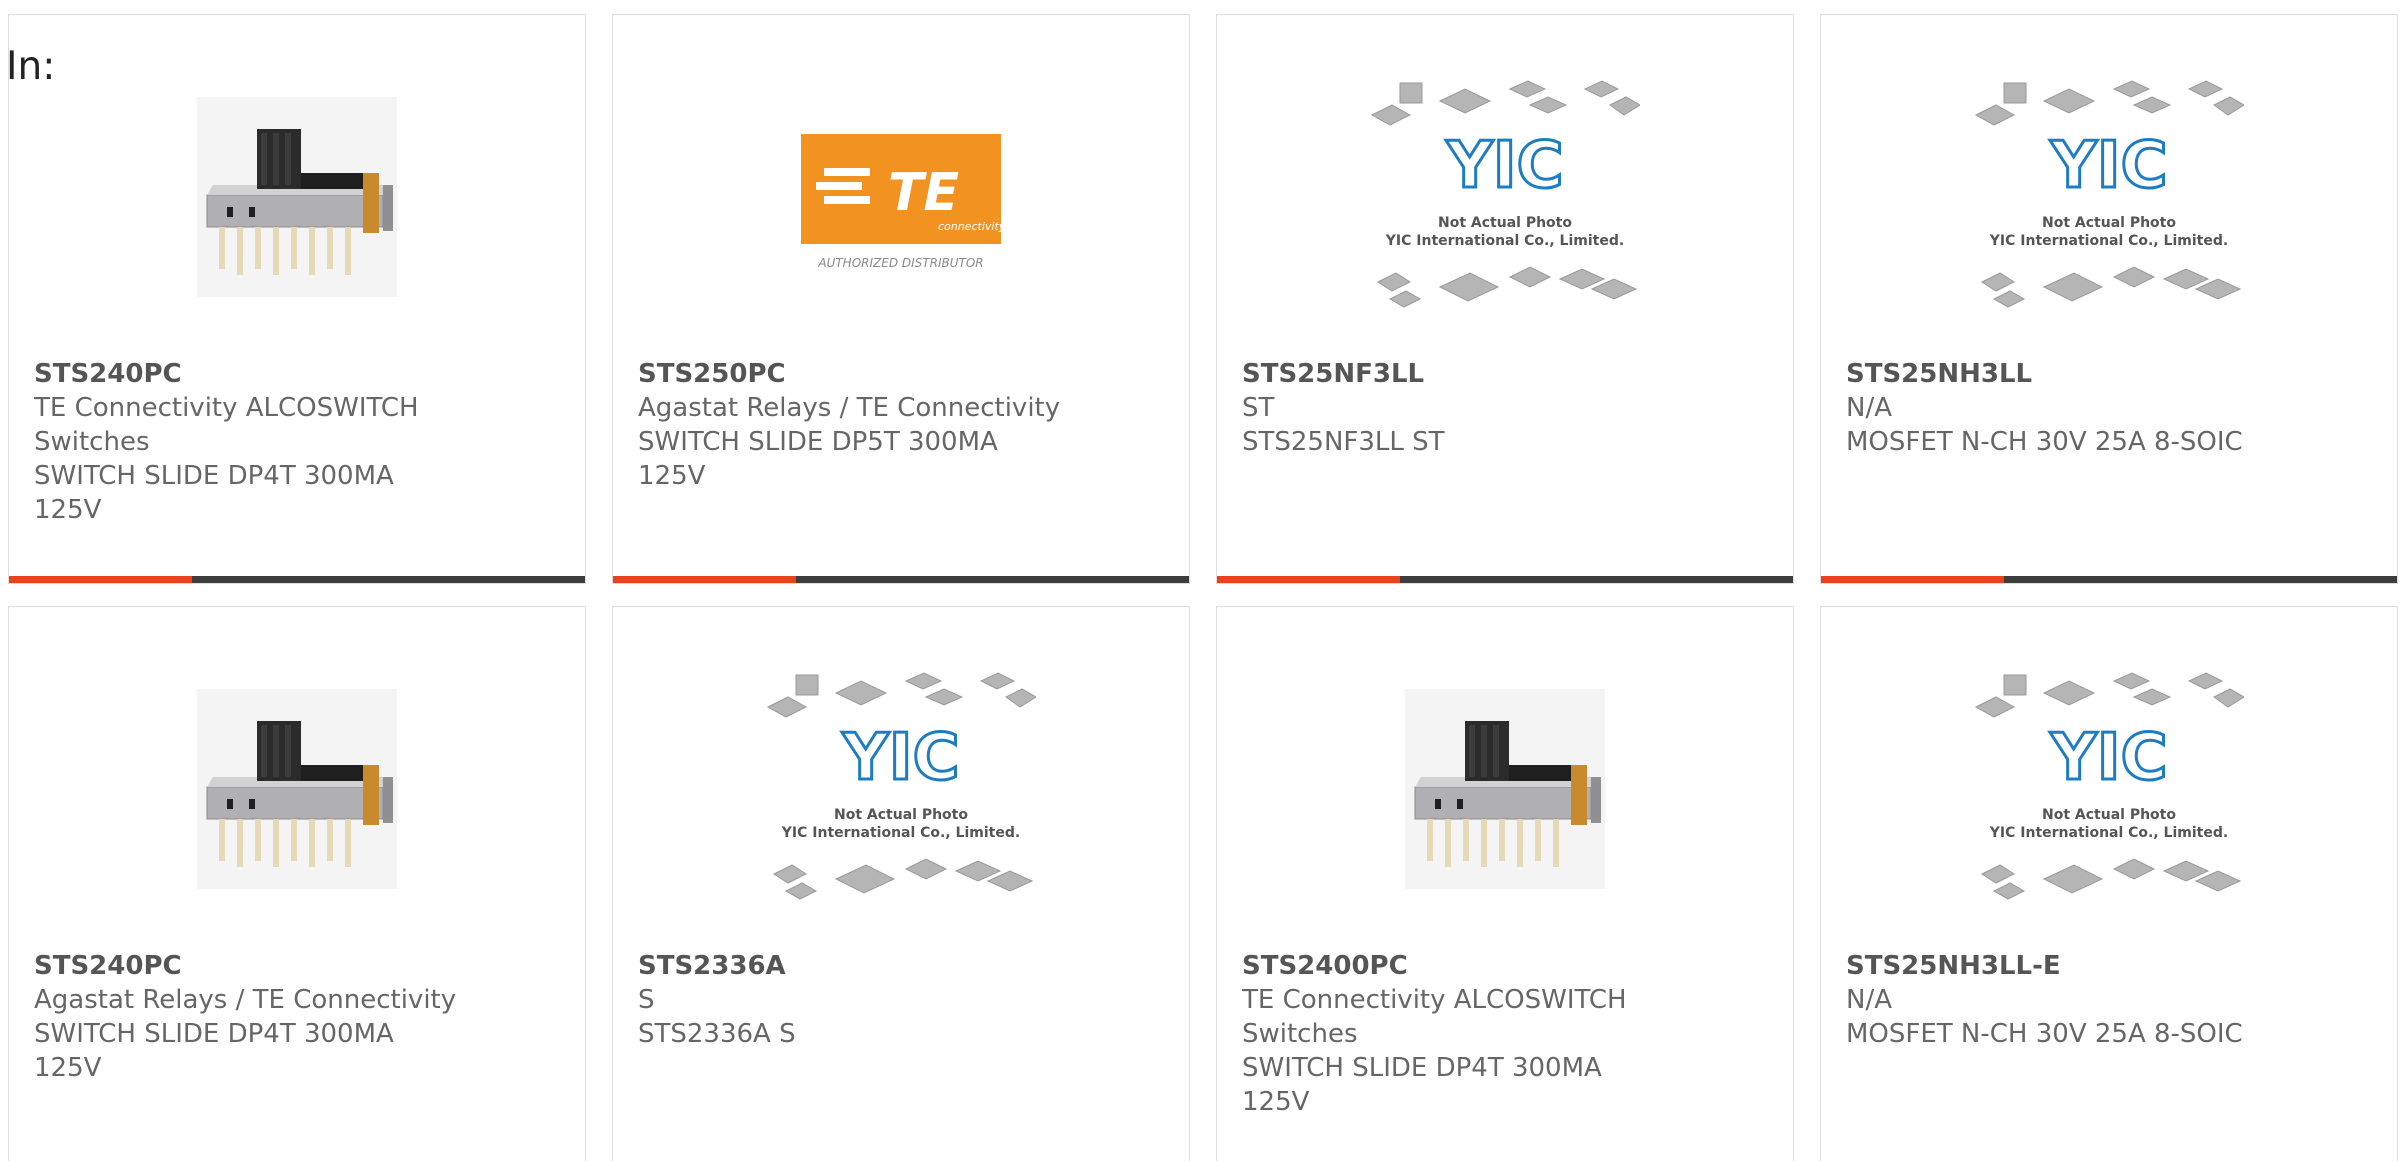  Describe the element at coordinates (1343, 442) in the screenshot. I see `description: STS25NF3LL ST` at that location.